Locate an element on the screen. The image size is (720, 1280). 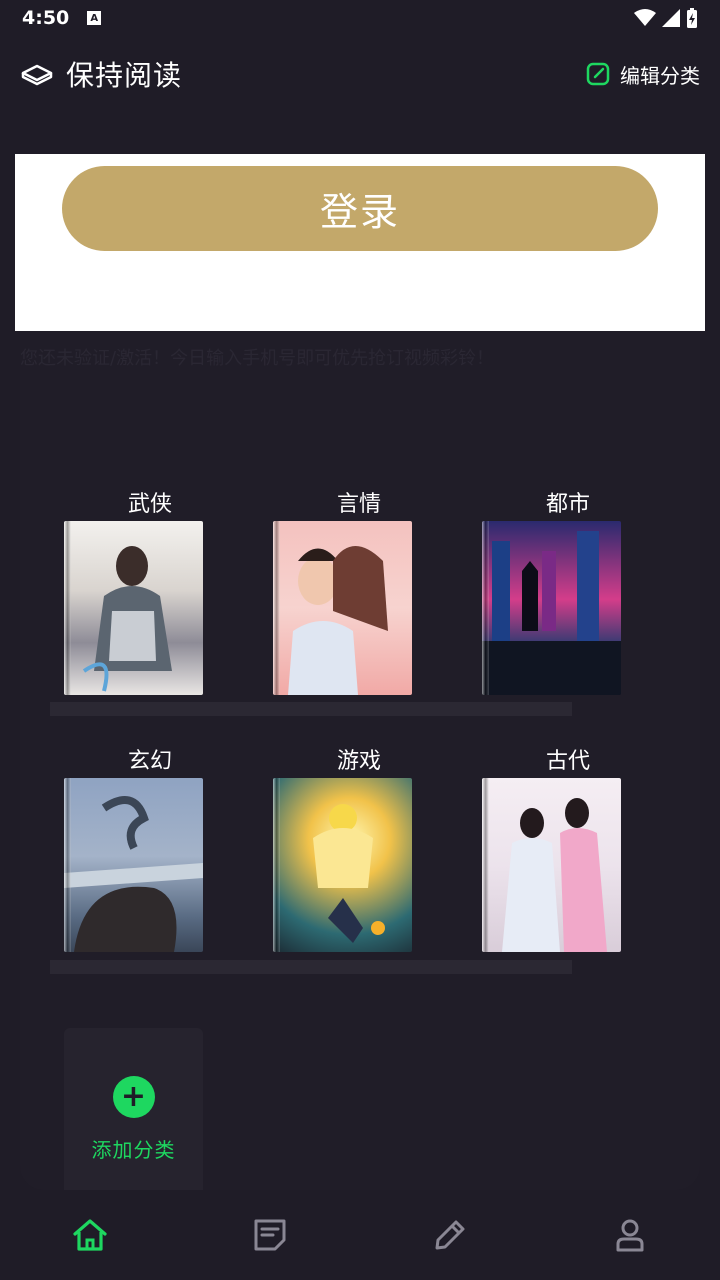
nav-notes is located at coordinates (270, 1235).